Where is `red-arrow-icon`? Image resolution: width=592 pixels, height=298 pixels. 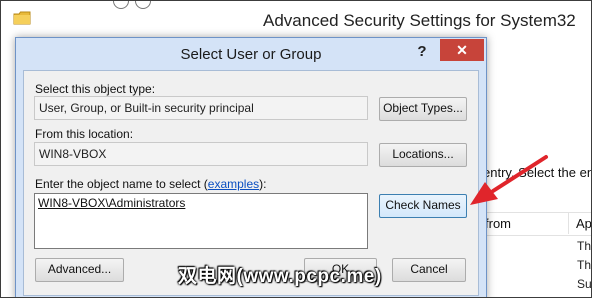 red-arrow-icon is located at coordinates (509, 180).